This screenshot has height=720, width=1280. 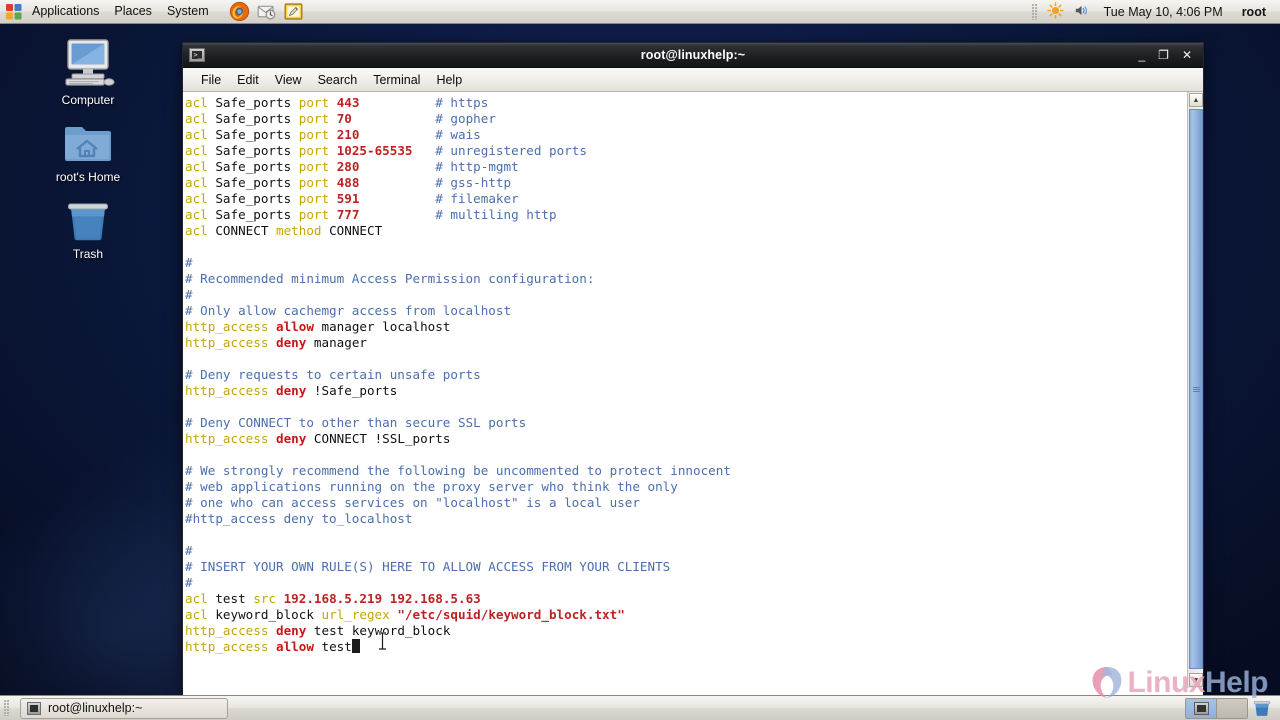 What do you see at coordinates (477, 198) in the screenshot?
I see `terminal-text-span: # filemaker` at bounding box center [477, 198].